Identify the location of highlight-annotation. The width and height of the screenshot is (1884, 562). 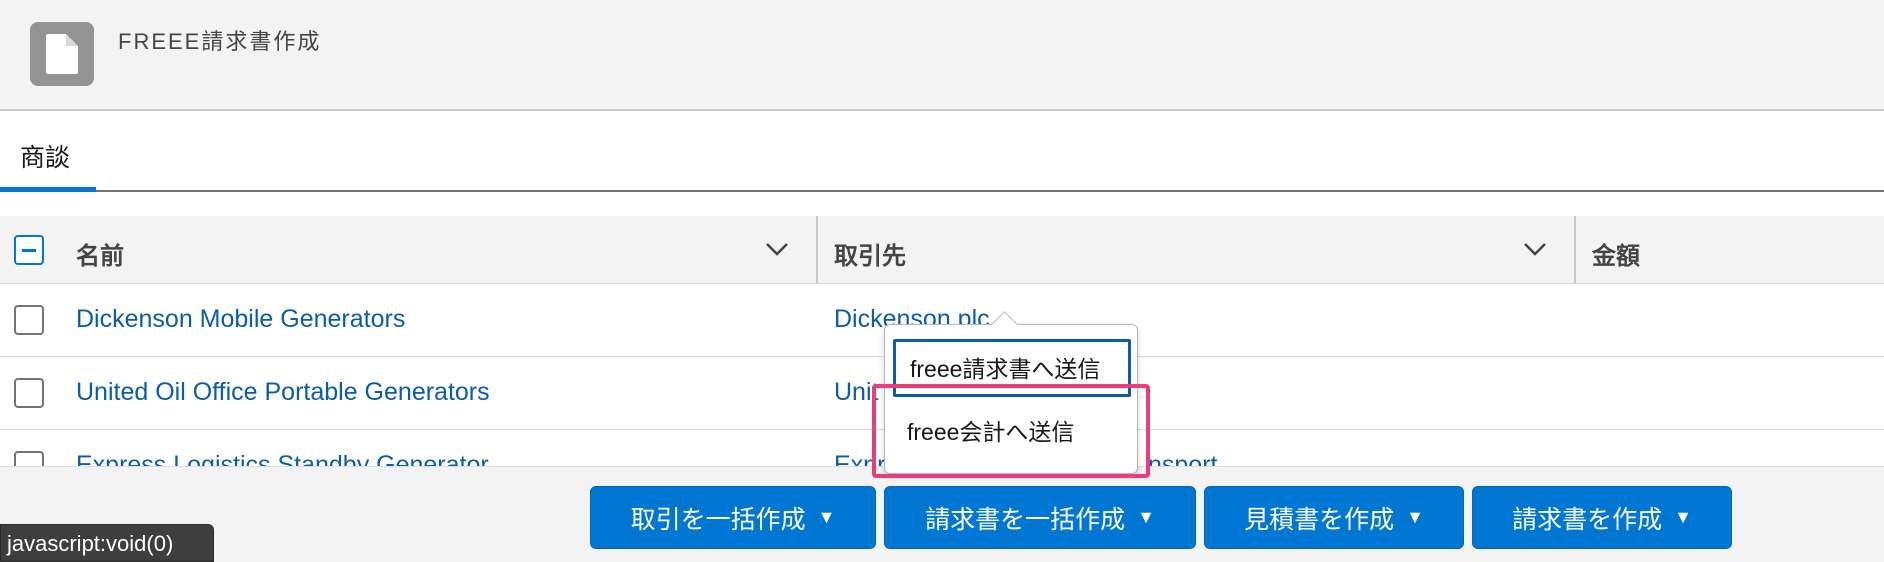
(1011, 431).